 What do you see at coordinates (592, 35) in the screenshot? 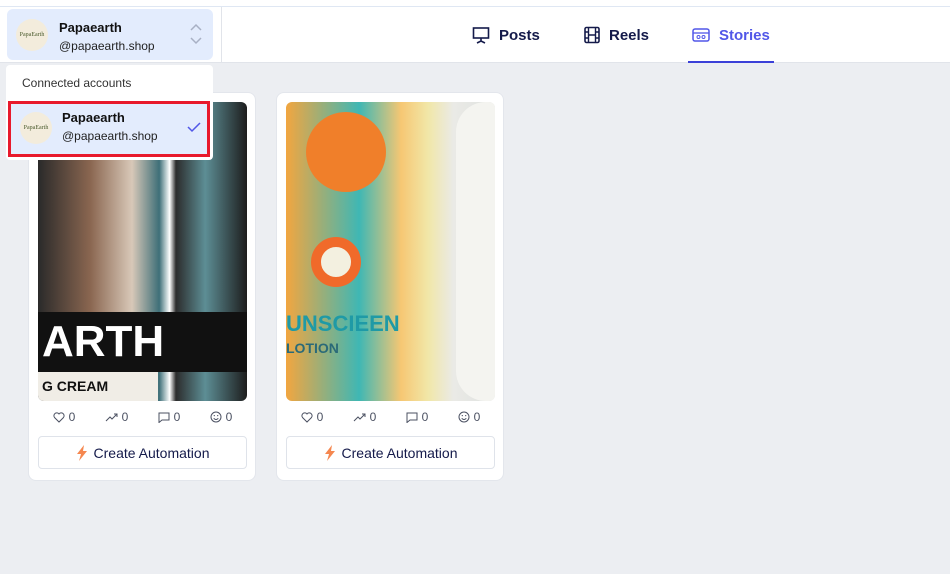
I see `film-icon` at bounding box center [592, 35].